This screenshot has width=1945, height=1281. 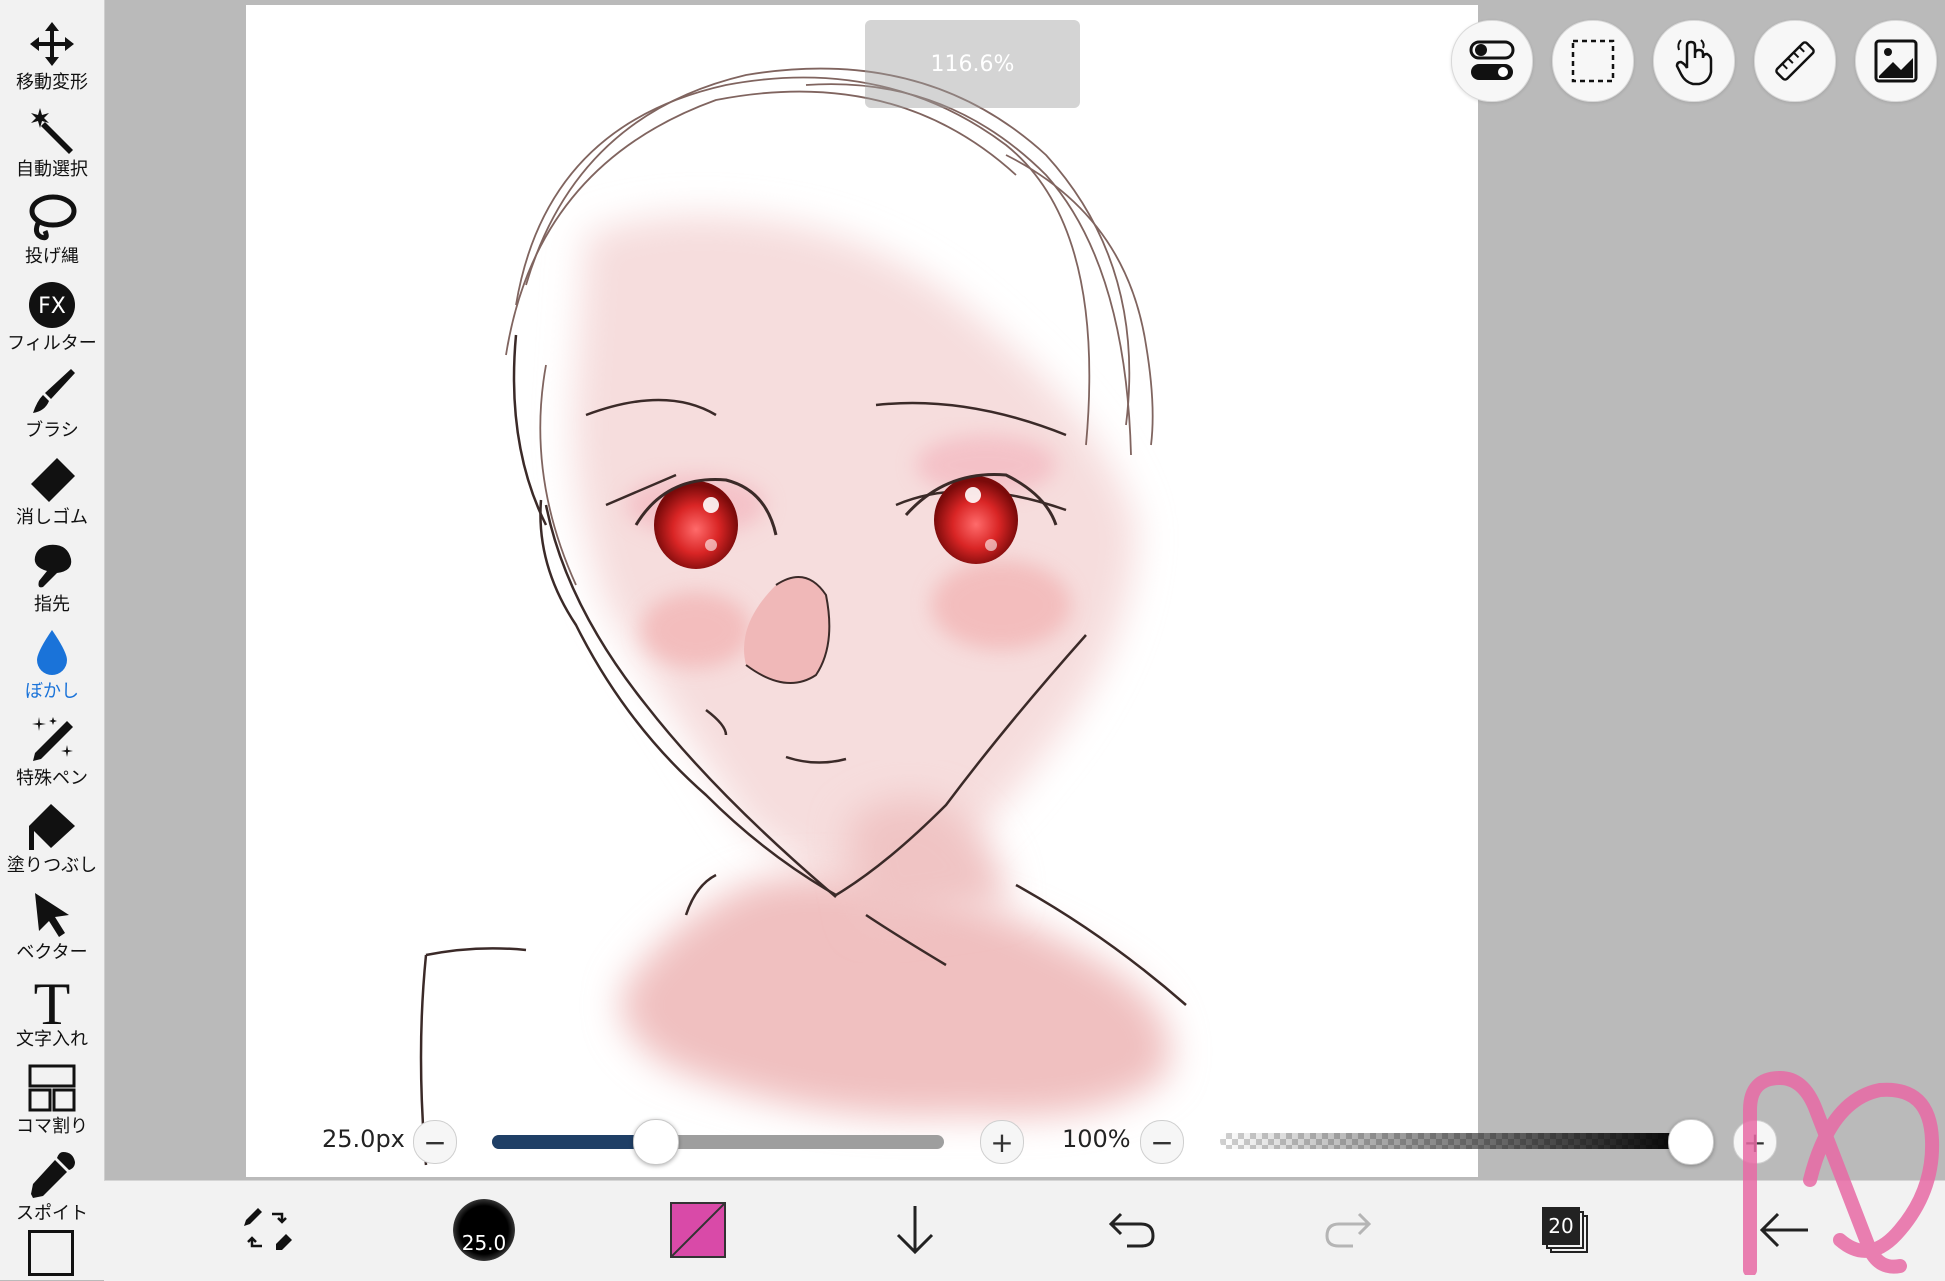 What do you see at coordinates (52, 44) in the screenshot?
I see `move-icon` at bounding box center [52, 44].